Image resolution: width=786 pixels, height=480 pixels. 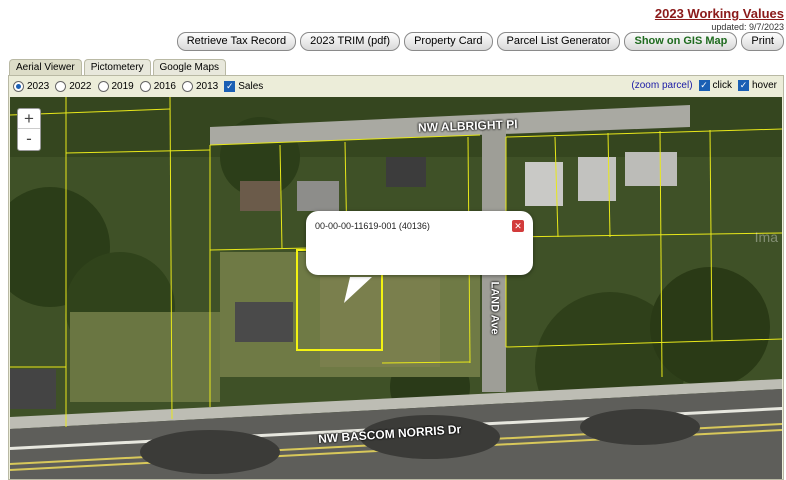 What do you see at coordinates (29, 119) in the screenshot?
I see `zoom-in-button: +` at bounding box center [29, 119].